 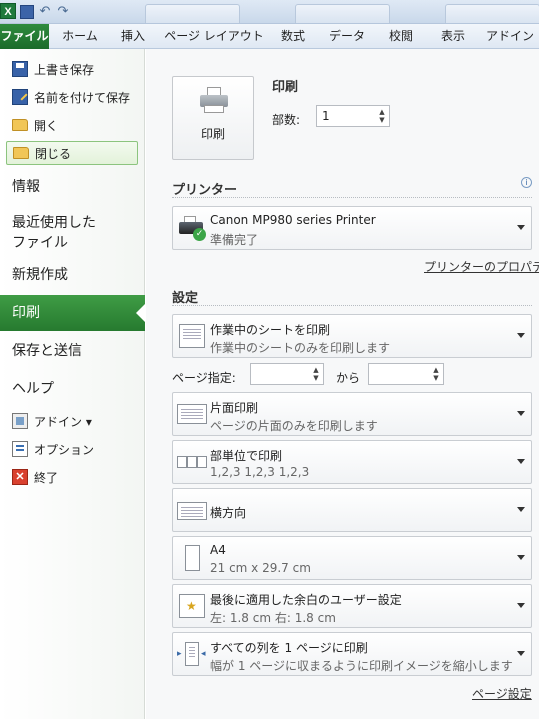 I want to click on print-button-label: 印刷, so click(x=212, y=134).